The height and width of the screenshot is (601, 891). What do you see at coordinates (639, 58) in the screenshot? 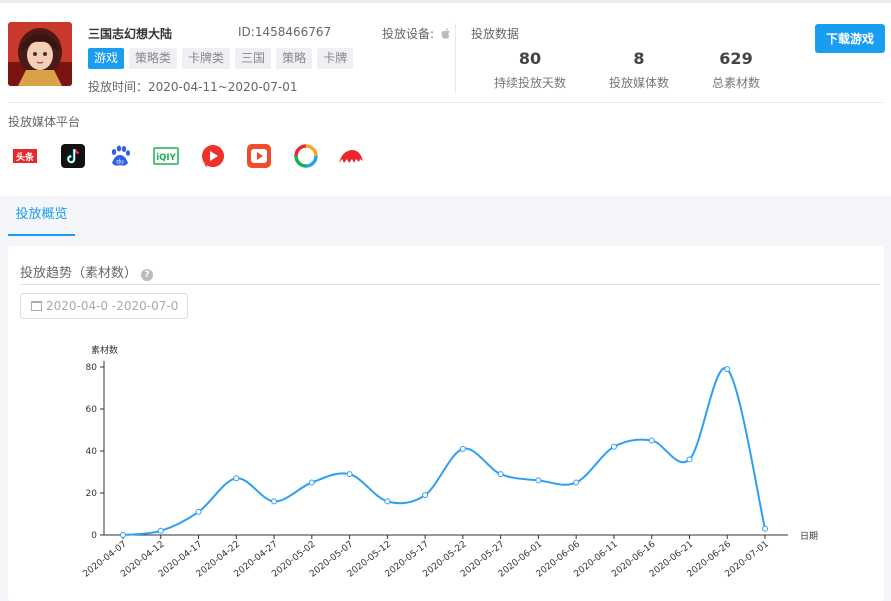
I see `stat-media-value: 8` at bounding box center [639, 58].